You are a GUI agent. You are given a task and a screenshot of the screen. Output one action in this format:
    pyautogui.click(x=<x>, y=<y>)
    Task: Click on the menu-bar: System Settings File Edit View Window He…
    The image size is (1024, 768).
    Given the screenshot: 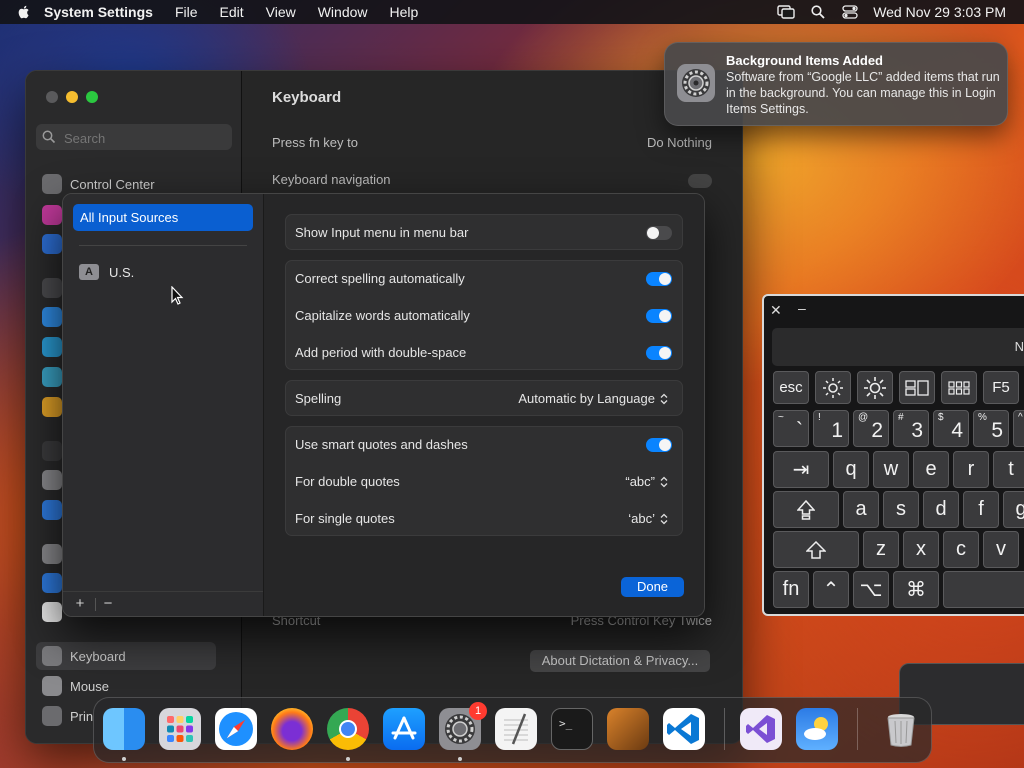 What is the action you would take?
    pyautogui.click(x=512, y=12)
    